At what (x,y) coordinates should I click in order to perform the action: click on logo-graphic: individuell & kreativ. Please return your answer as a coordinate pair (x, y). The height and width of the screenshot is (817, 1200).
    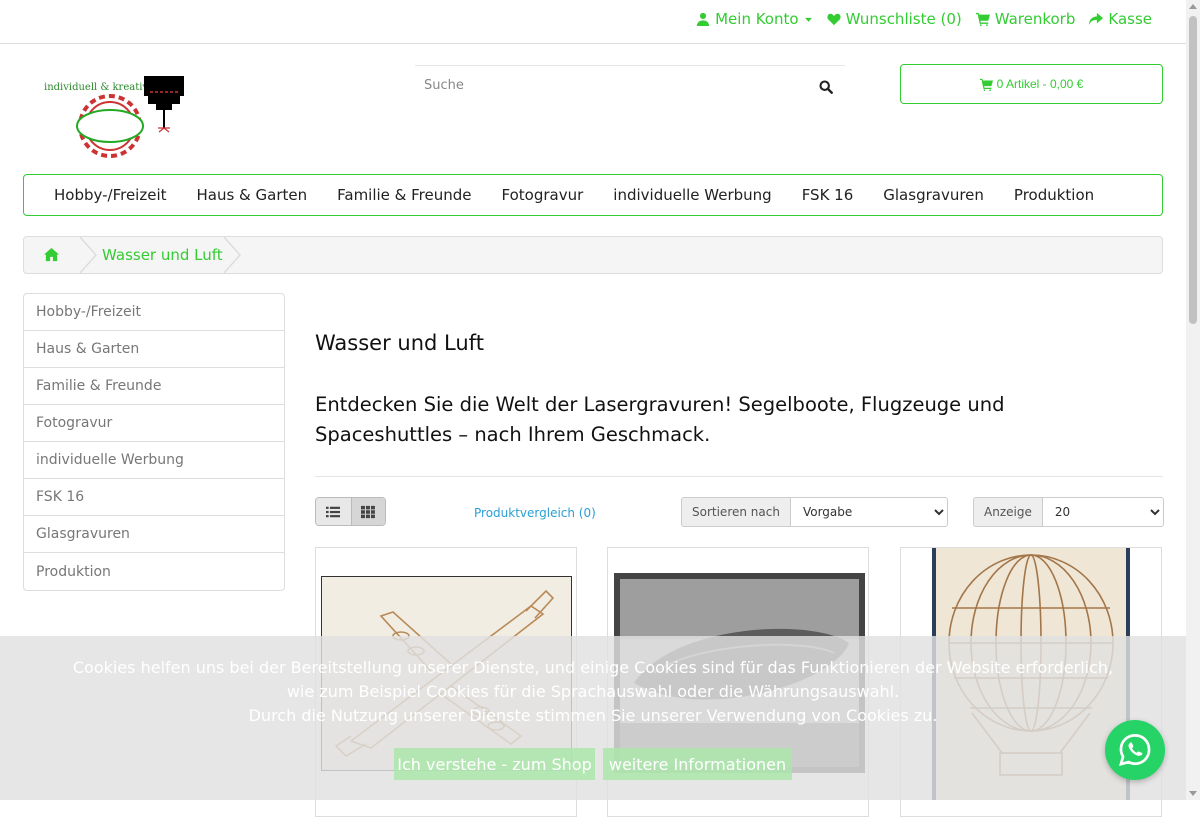
    Looking at the image, I should click on (114, 117).